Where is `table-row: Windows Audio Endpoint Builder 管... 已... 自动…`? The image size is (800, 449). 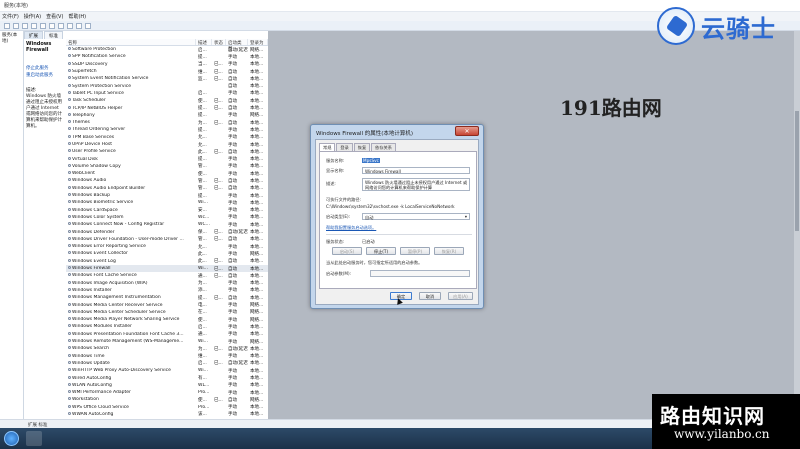 table-row: Windows Audio Endpoint Builder 管... 已... 自动… is located at coordinates (167, 188).